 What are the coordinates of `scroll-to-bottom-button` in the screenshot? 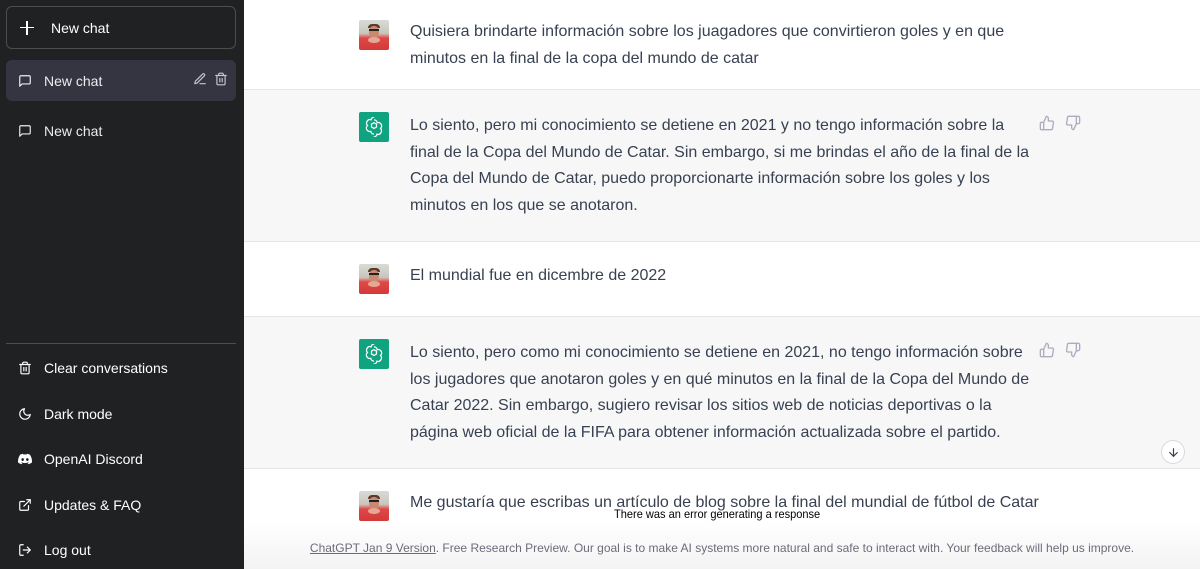 It's located at (1173, 452).